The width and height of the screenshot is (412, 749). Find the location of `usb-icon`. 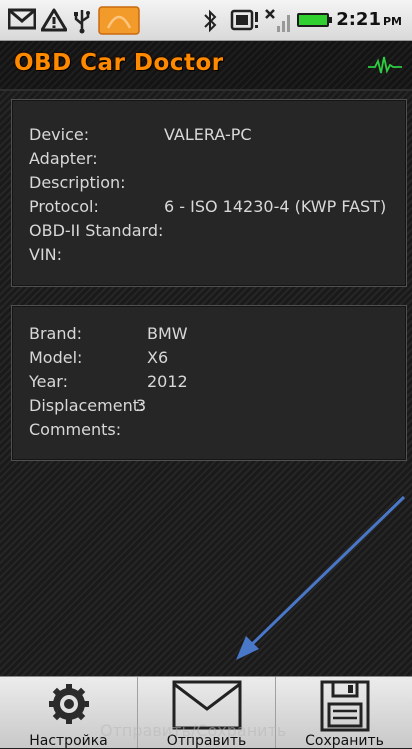

usb-icon is located at coordinates (82, 23).